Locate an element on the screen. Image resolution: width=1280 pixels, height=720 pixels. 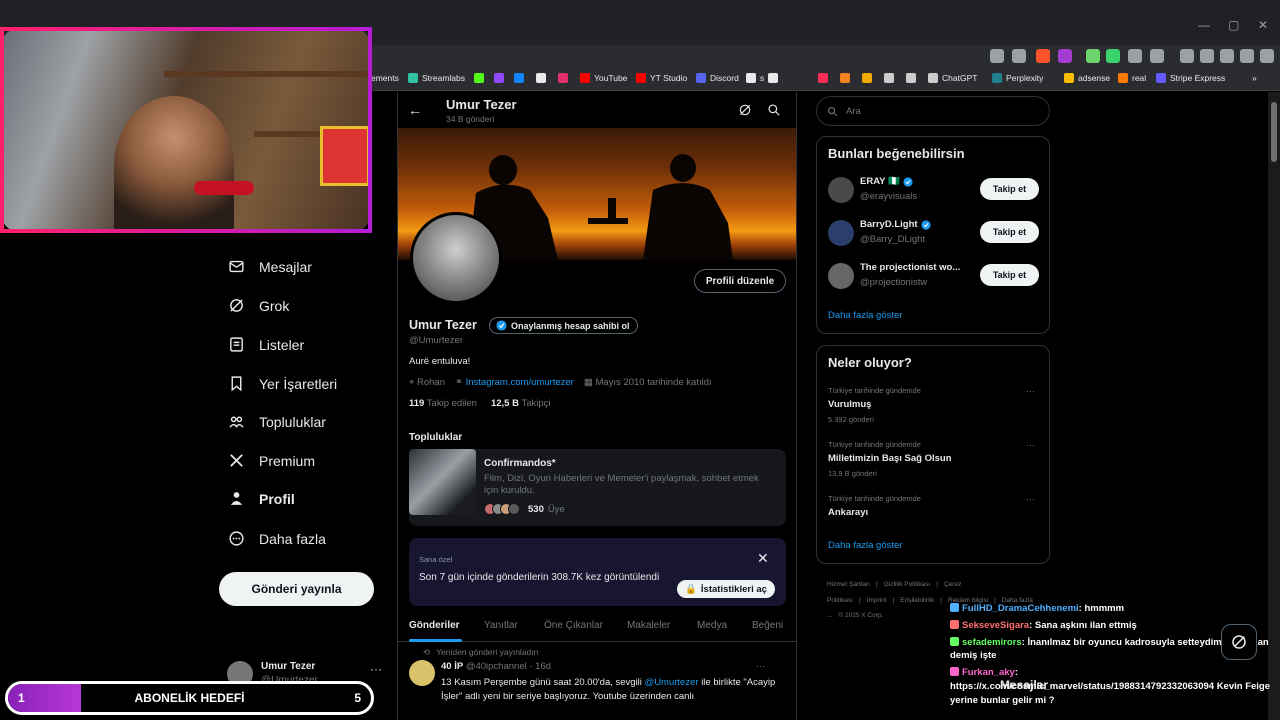
share-icon is located at coordinates (1019, 56).